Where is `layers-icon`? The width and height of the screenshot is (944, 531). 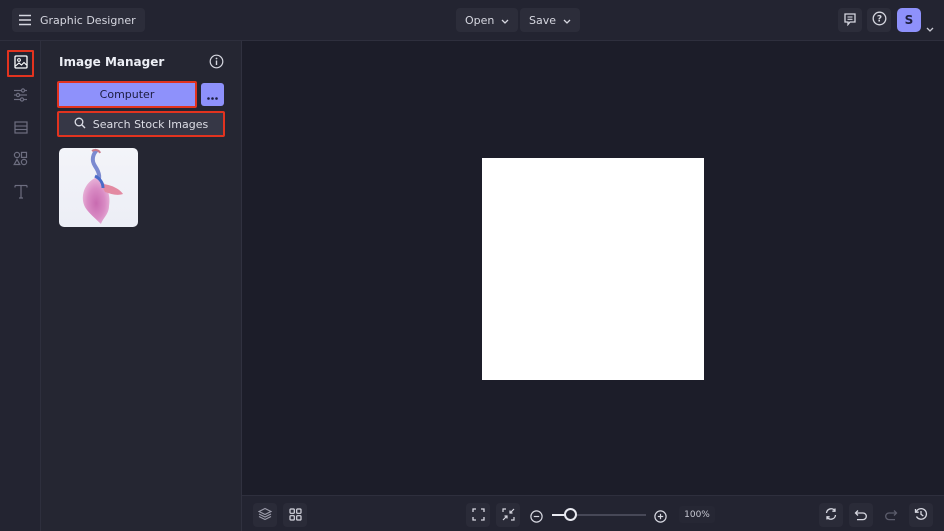
layers-icon is located at coordinates (265, 515).